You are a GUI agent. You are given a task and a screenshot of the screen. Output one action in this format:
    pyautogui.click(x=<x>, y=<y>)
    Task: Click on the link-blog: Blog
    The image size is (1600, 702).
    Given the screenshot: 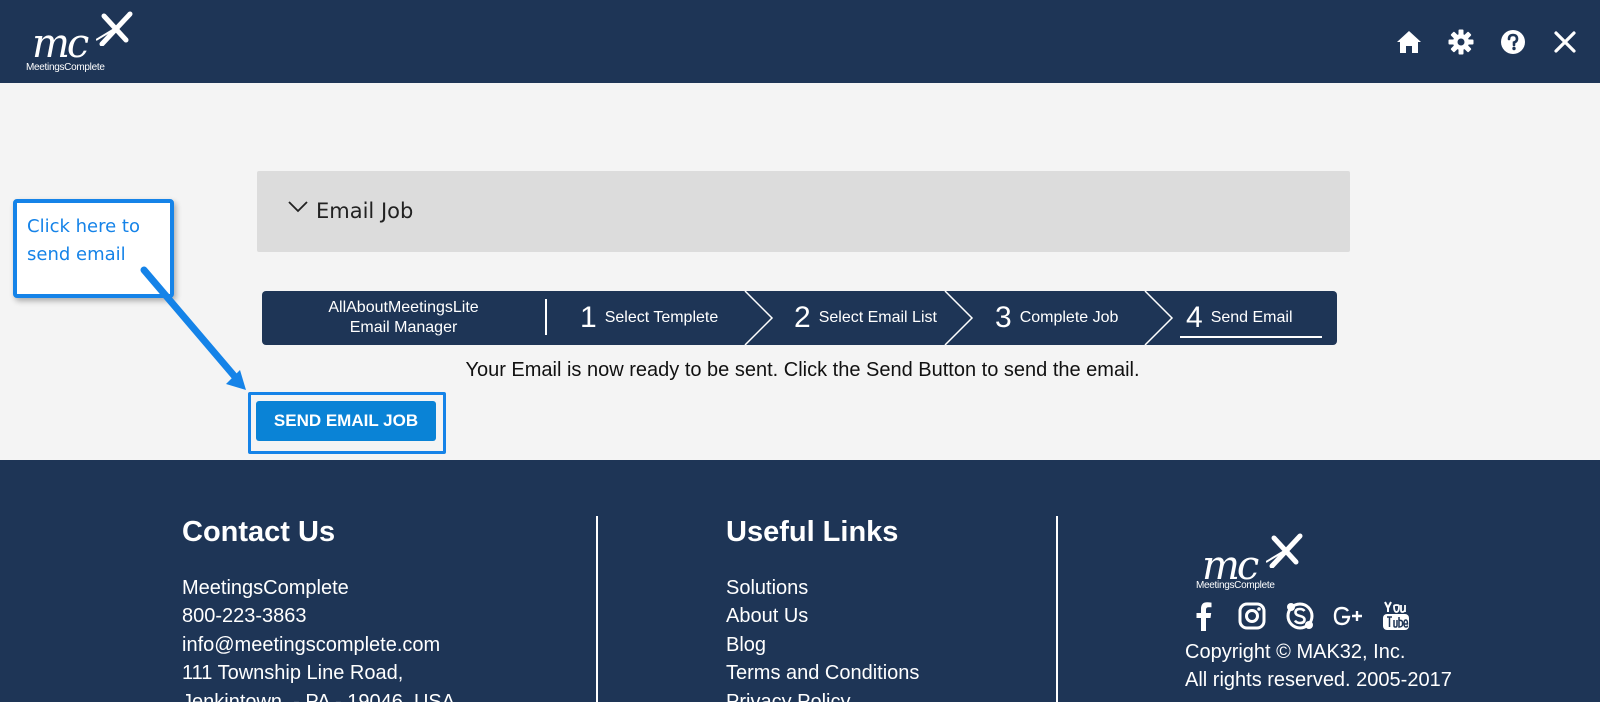 What is the action you would take?
    pyautogui.click(x=822, y=645)
    